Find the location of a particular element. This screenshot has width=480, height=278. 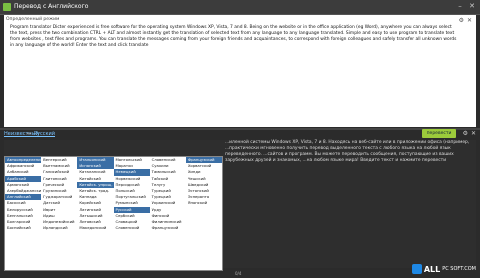

char-counter: 0/4 is located at coordinates (238, 273).